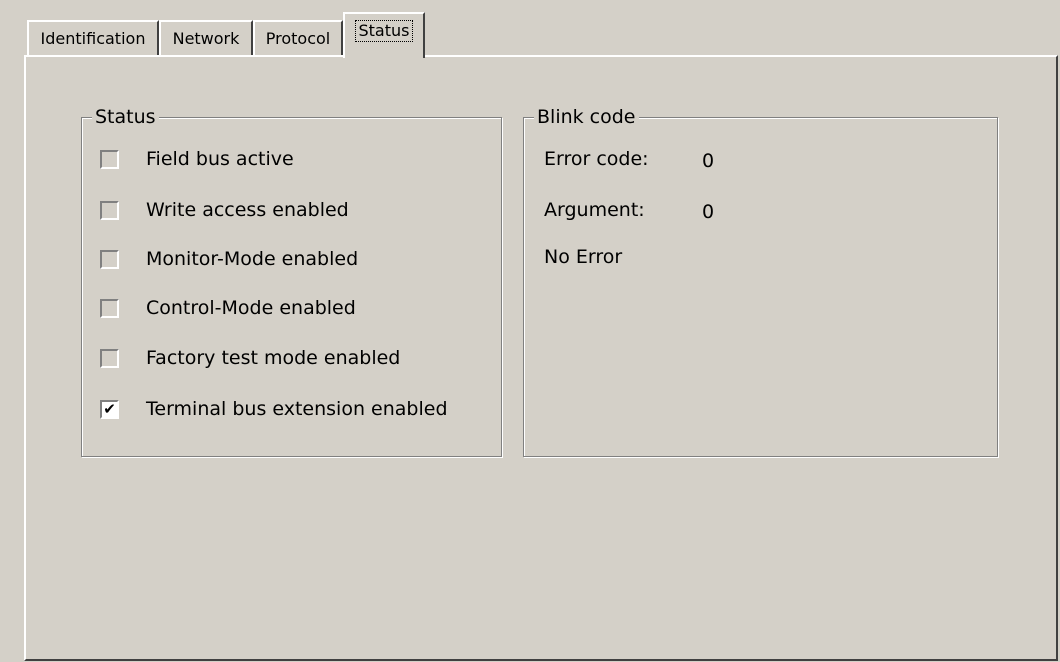  Describe the element at coordinates (251, 308) in the screenshot. I see `checkbox-label: Control-Mode enabled` at that location.